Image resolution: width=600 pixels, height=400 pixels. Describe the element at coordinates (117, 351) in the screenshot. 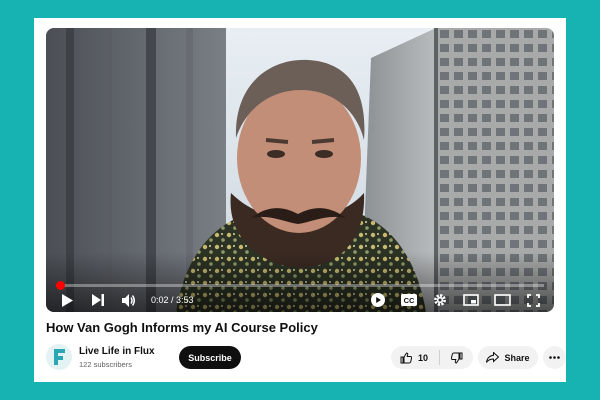

I see `channel-name: Live Life in Flux` at that location.